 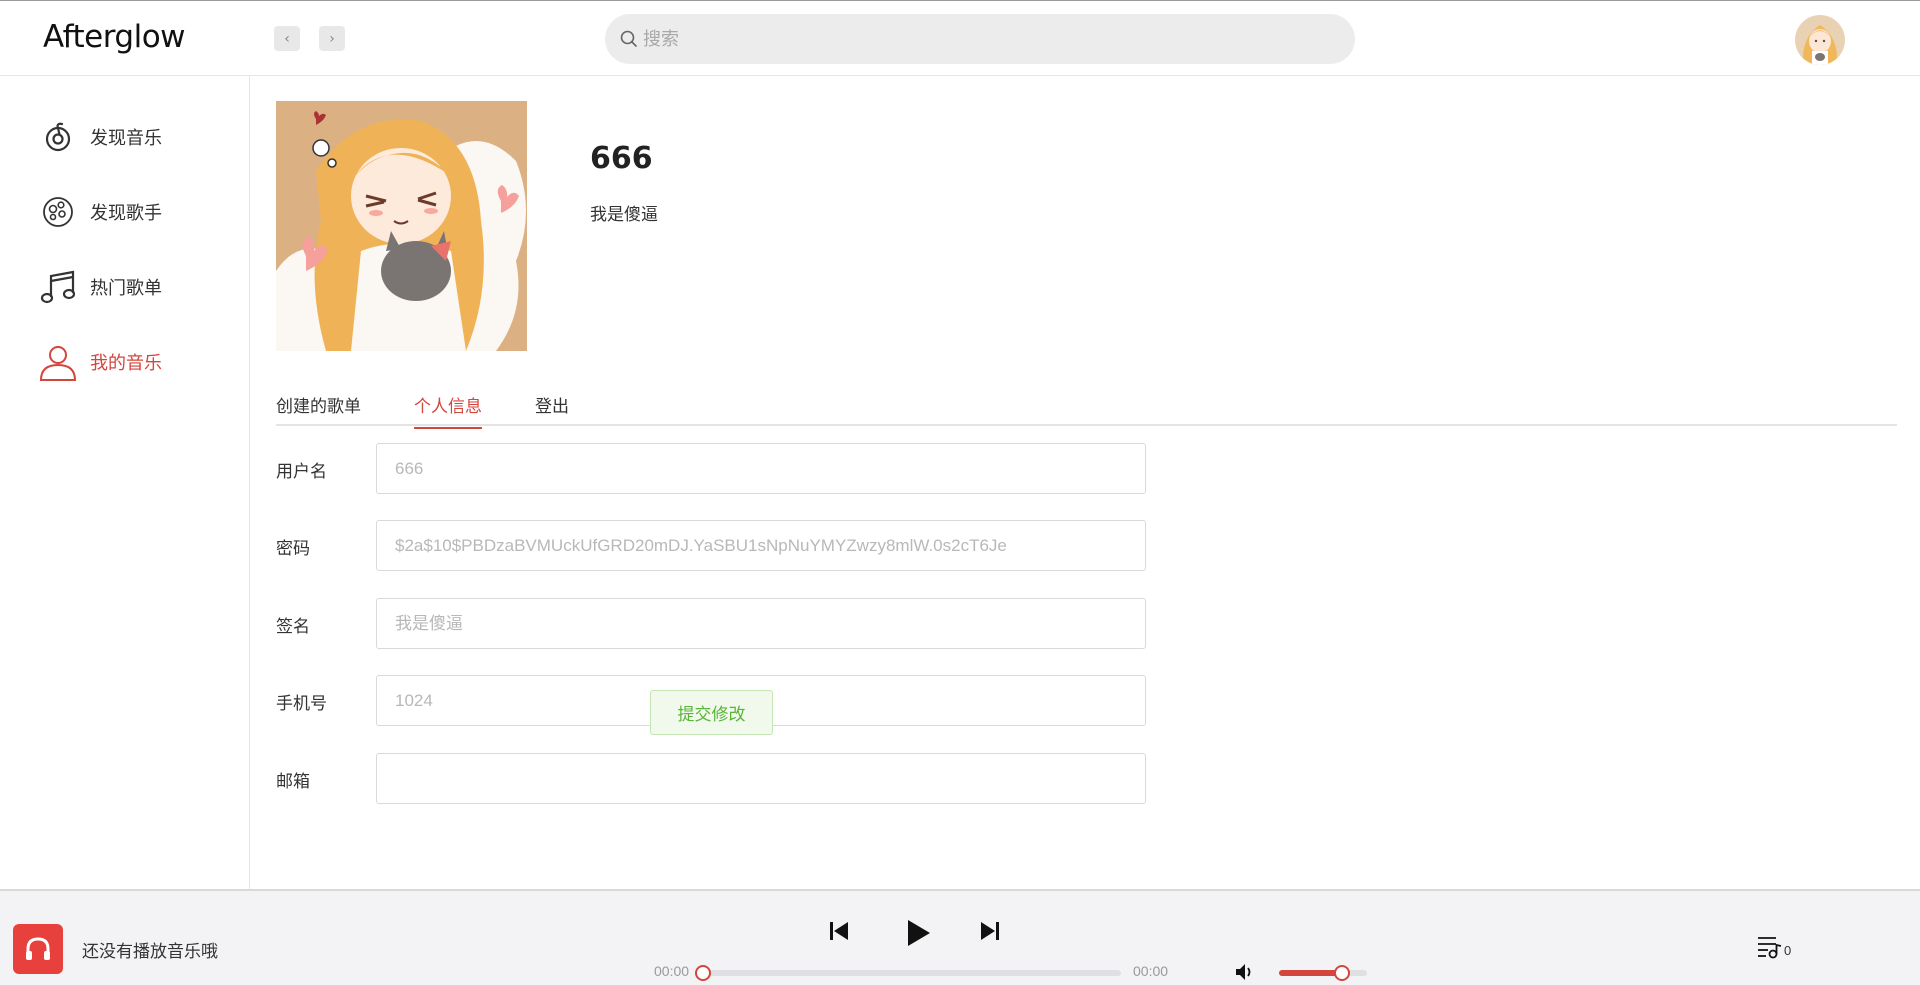 I want to click on username-label: 用户名, so click(x=301, y=472).